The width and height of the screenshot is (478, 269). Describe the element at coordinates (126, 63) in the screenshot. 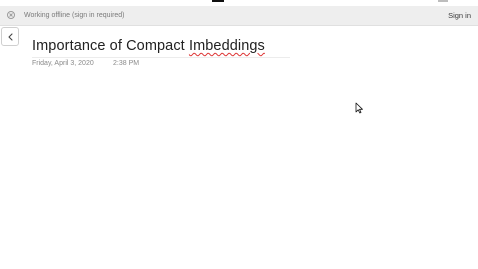

I see `page-time: 2:38 PM` at that location.